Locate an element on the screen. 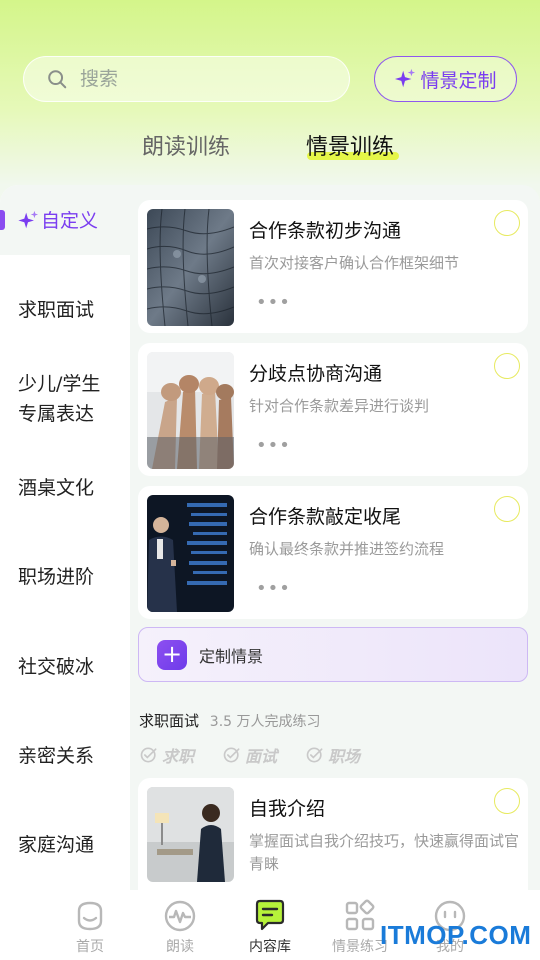 The image size is (540, 960). plus-icon: + is located at coordinates (172, 654).